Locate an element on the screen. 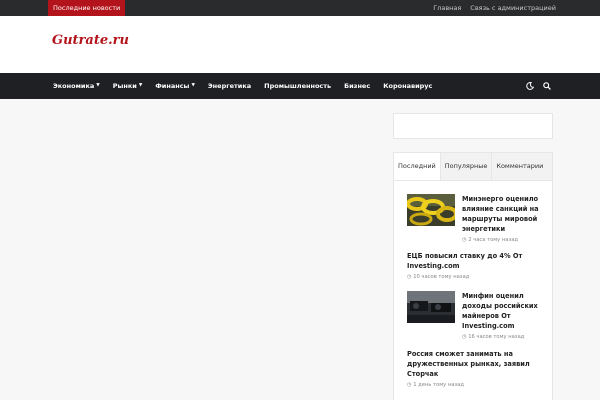 The height and width of the screenshot is (400, 600). sidebar-widget-empty is located at coordinates (473, 126).